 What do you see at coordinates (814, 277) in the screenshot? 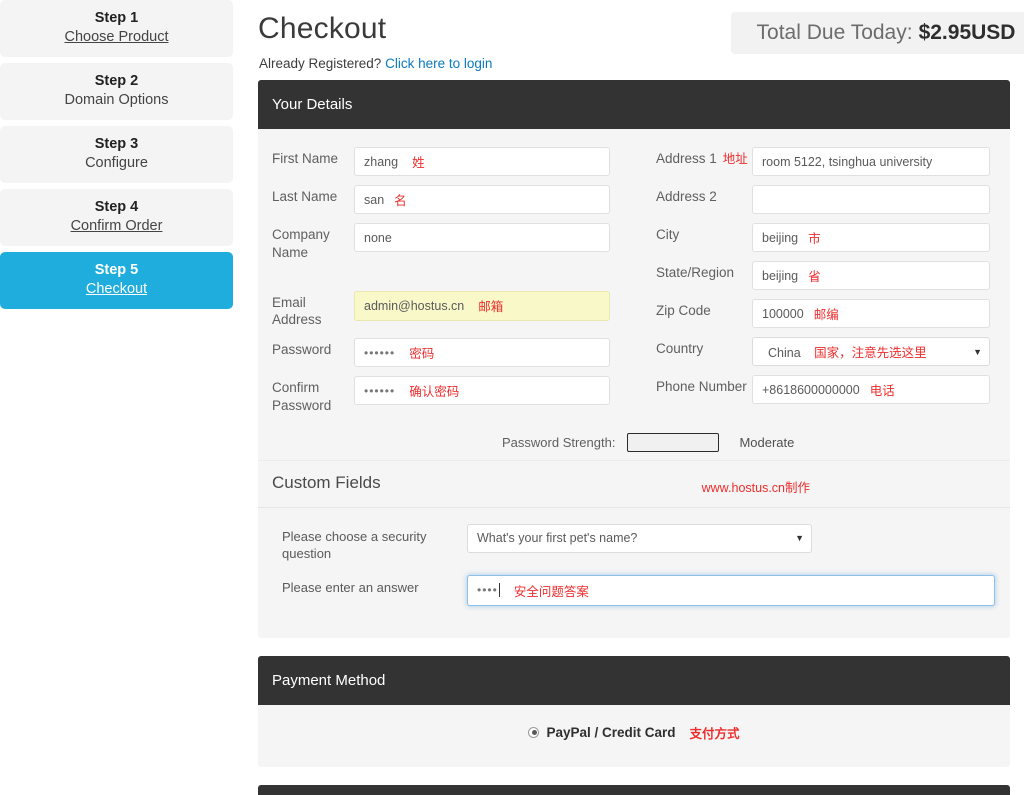
I see `state-region-annotation: 省` at bounding box center [814, 277].